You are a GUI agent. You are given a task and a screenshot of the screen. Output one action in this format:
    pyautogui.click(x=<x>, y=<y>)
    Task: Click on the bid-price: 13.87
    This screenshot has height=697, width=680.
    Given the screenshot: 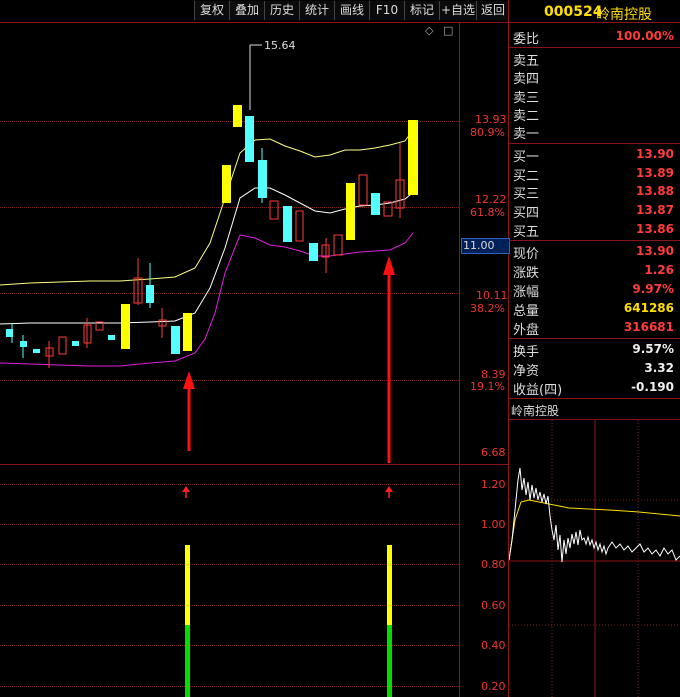 What is the action you would take?
    pyautogui.click(x=655, y=210)
    